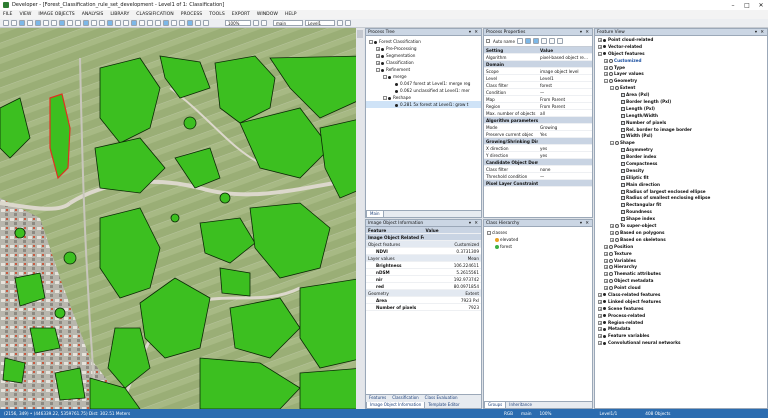 The height and width of the screenshot is (418, 768). Describe the element at coordinates (538, 246) in the screenshot. I see `class-item-forest: forest` at that location.